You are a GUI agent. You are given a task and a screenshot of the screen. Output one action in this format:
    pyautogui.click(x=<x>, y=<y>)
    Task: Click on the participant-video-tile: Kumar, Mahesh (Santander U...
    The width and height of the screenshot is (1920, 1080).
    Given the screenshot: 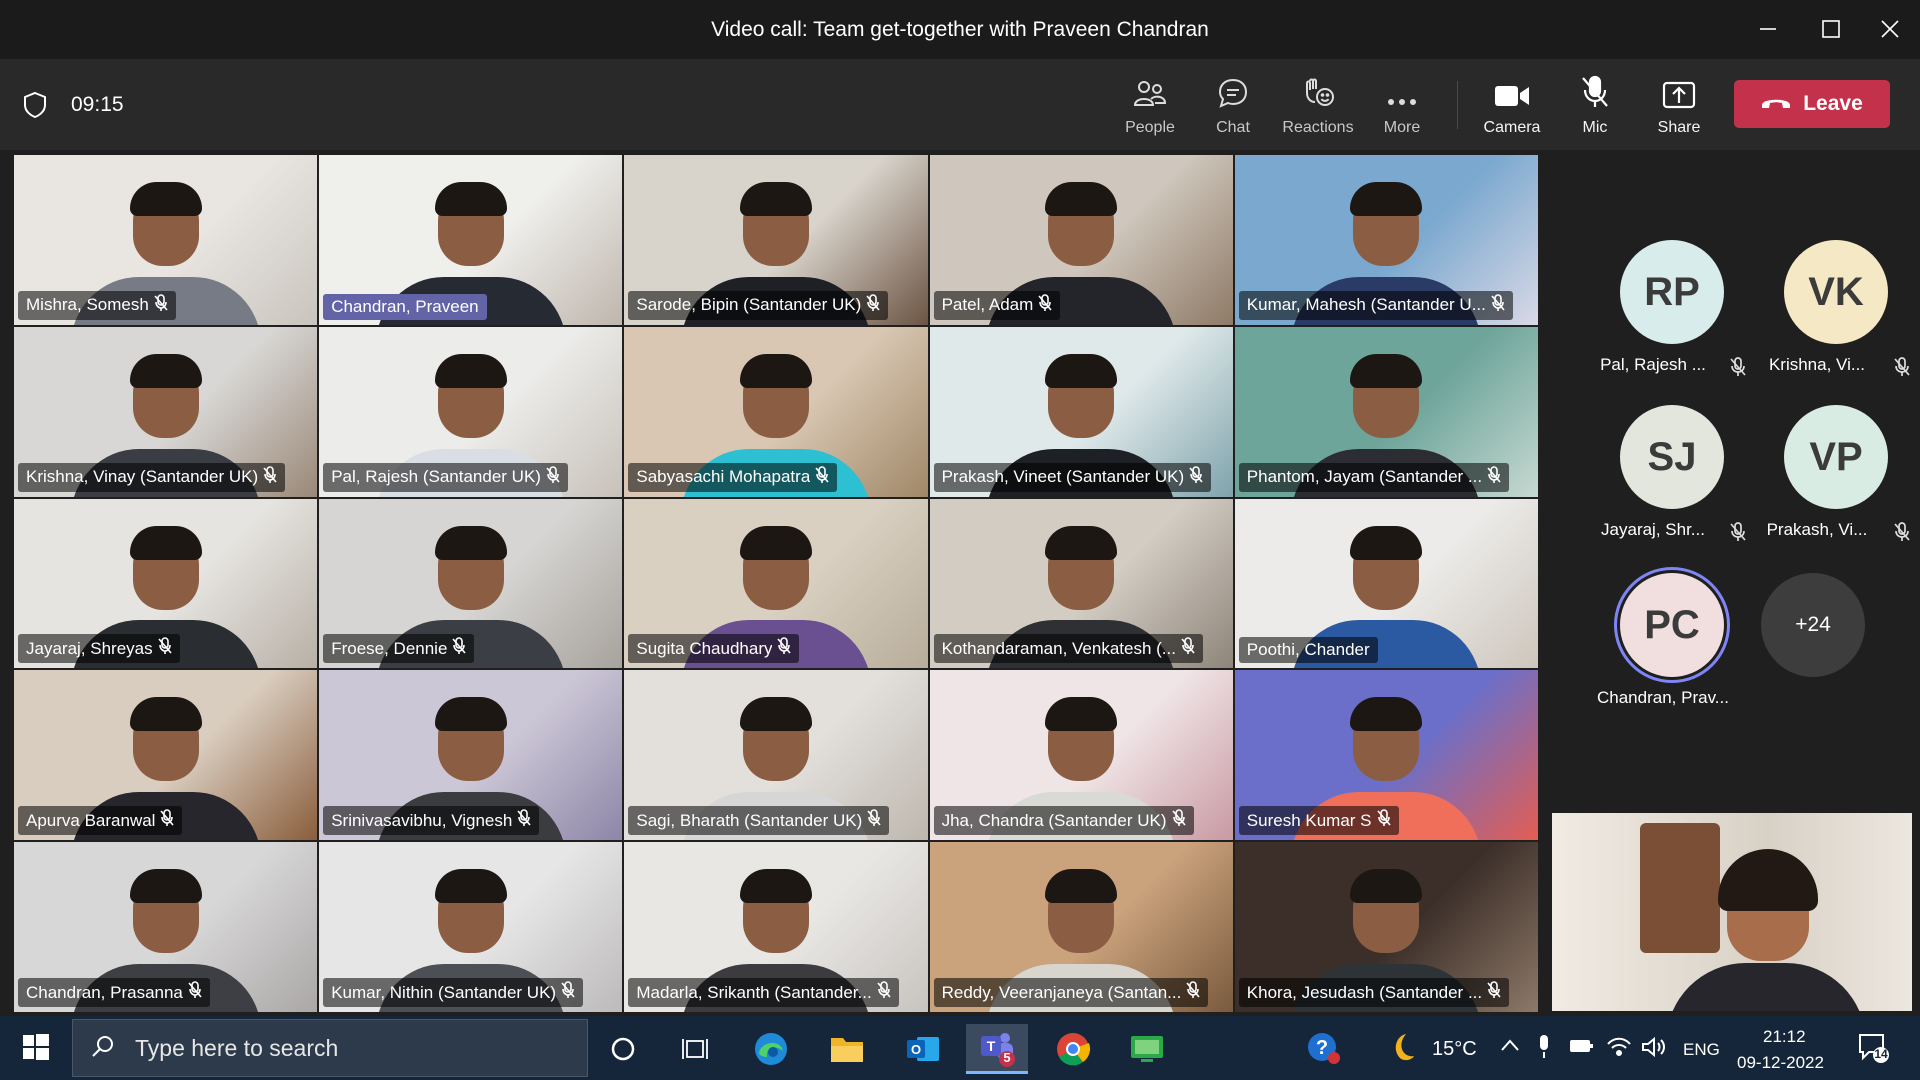 What is the action you would take?
    pyautogui.click(x=1386, y=240)
    